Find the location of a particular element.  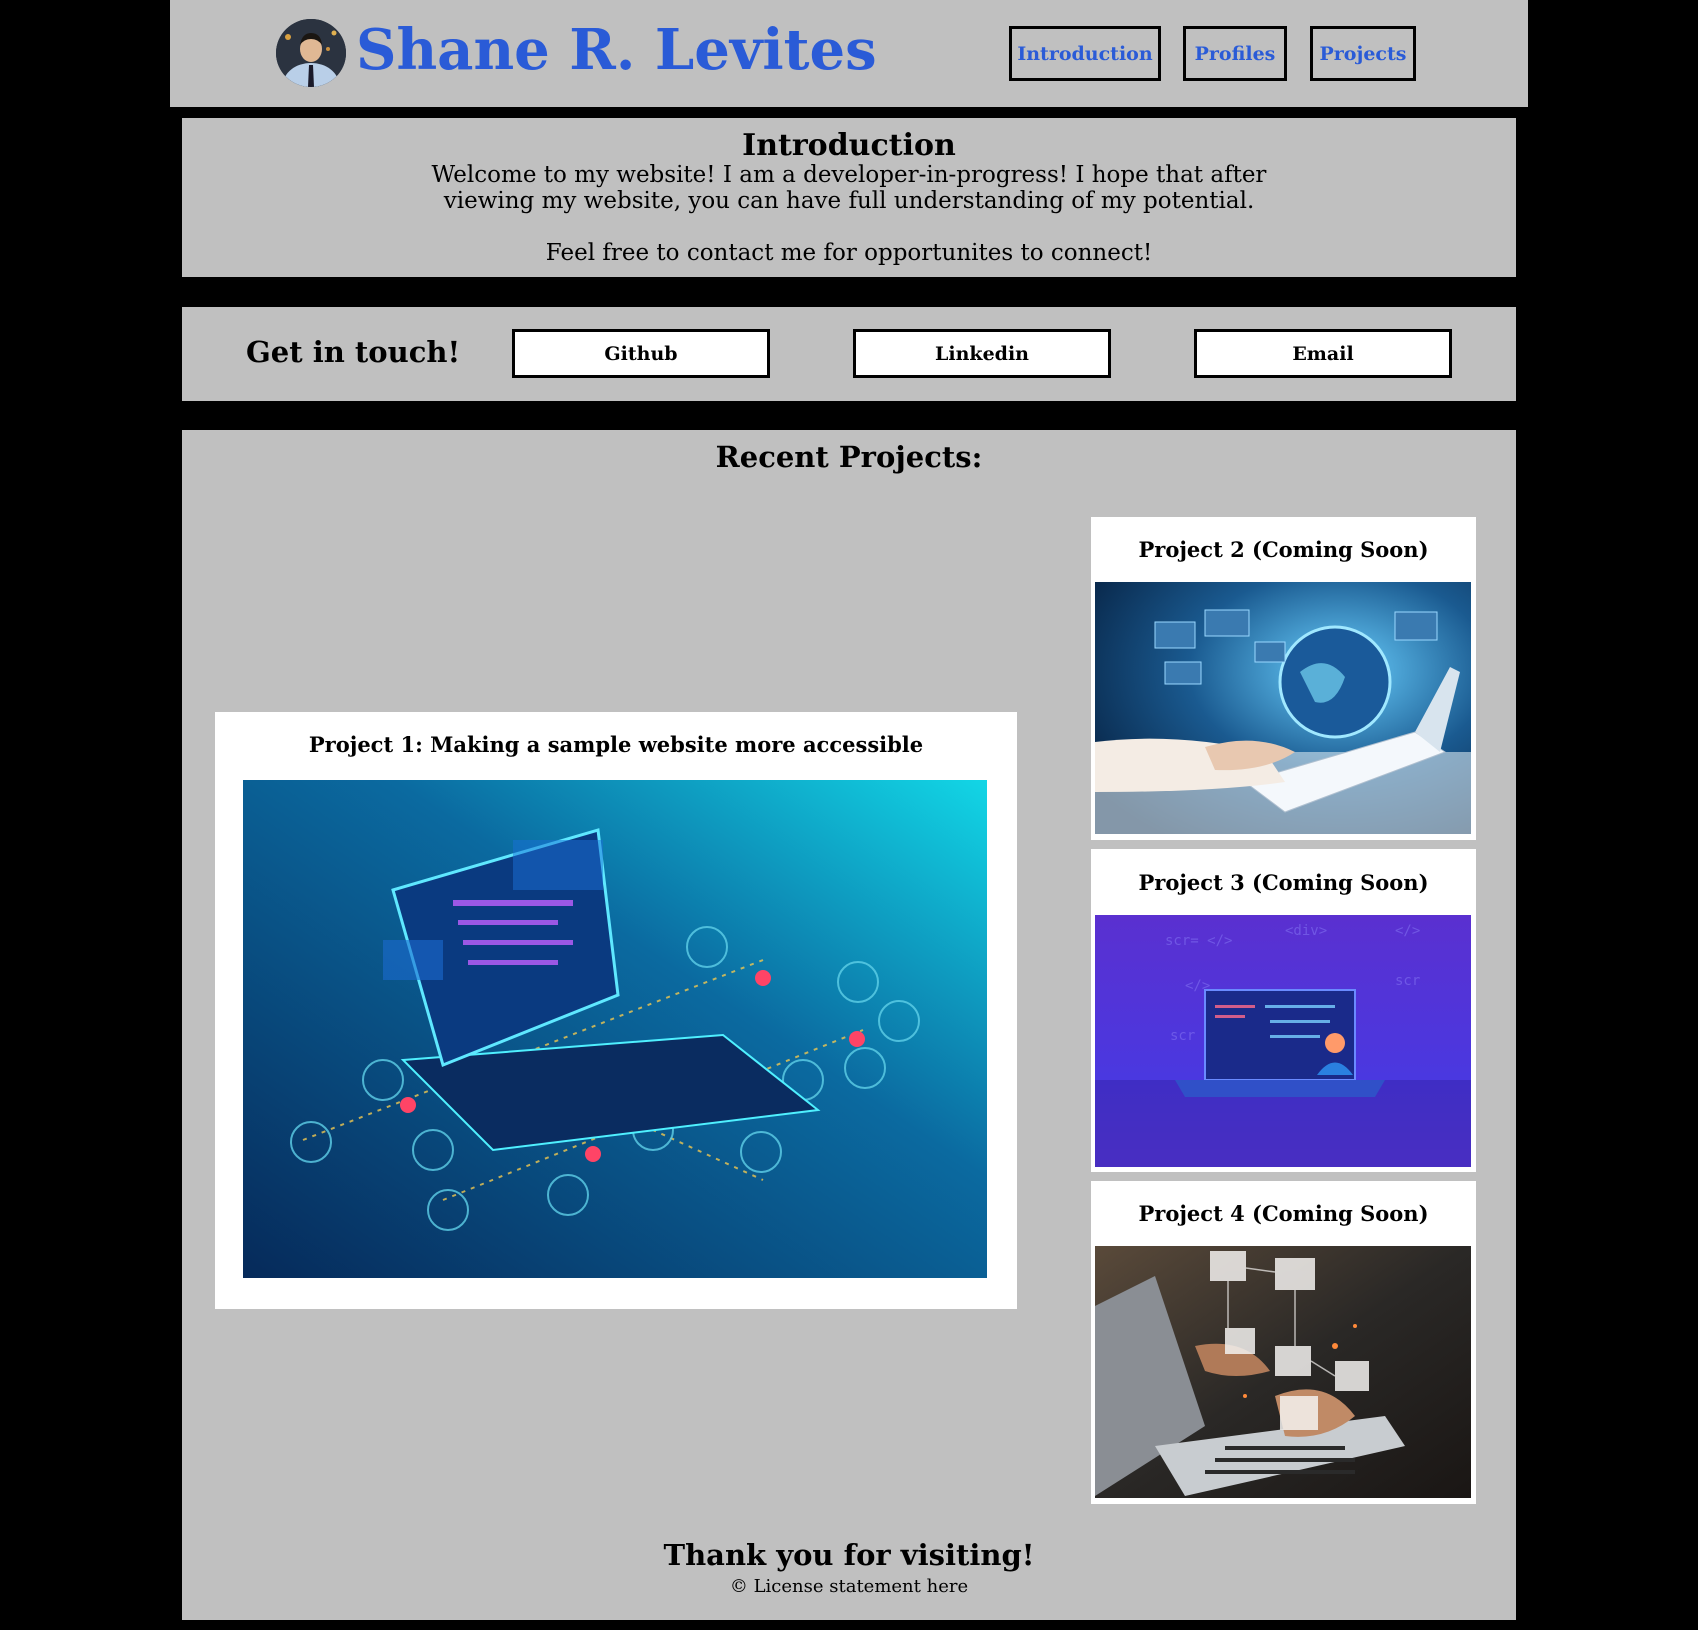

project-2-card: Project 2 (Coming Soon) is located at coordinates (1283, 678).